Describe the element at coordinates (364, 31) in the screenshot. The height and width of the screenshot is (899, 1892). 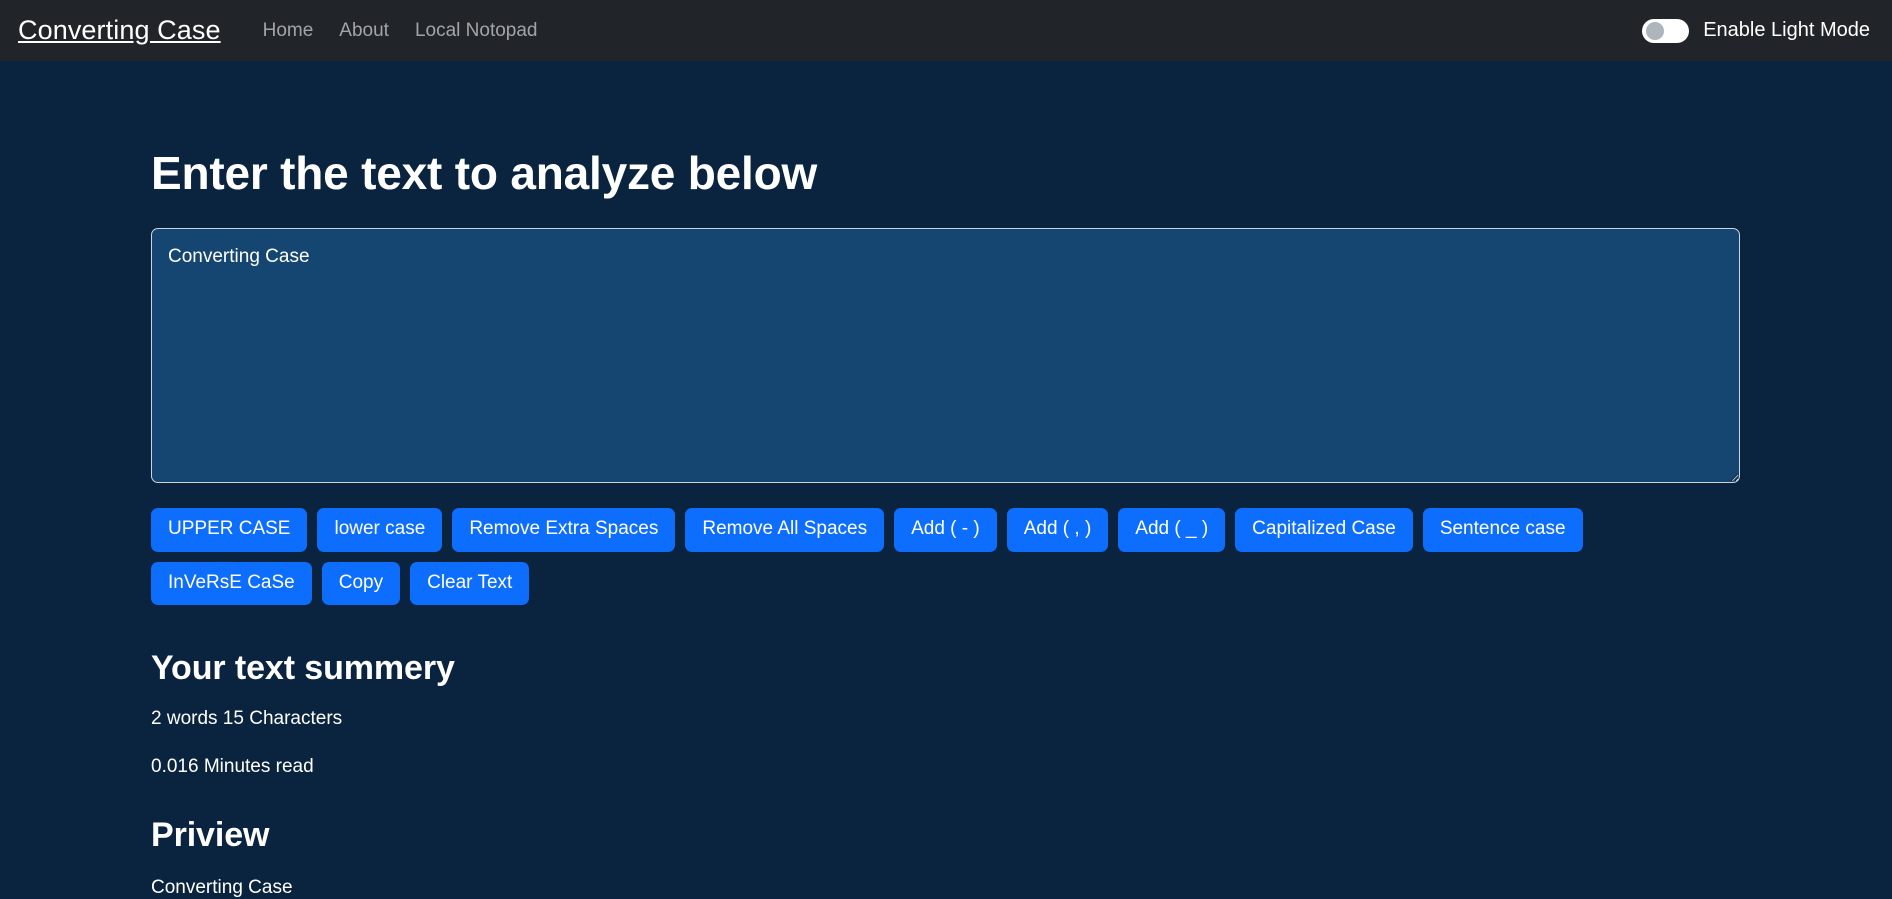
I see `nav-link-about: About` at that location.